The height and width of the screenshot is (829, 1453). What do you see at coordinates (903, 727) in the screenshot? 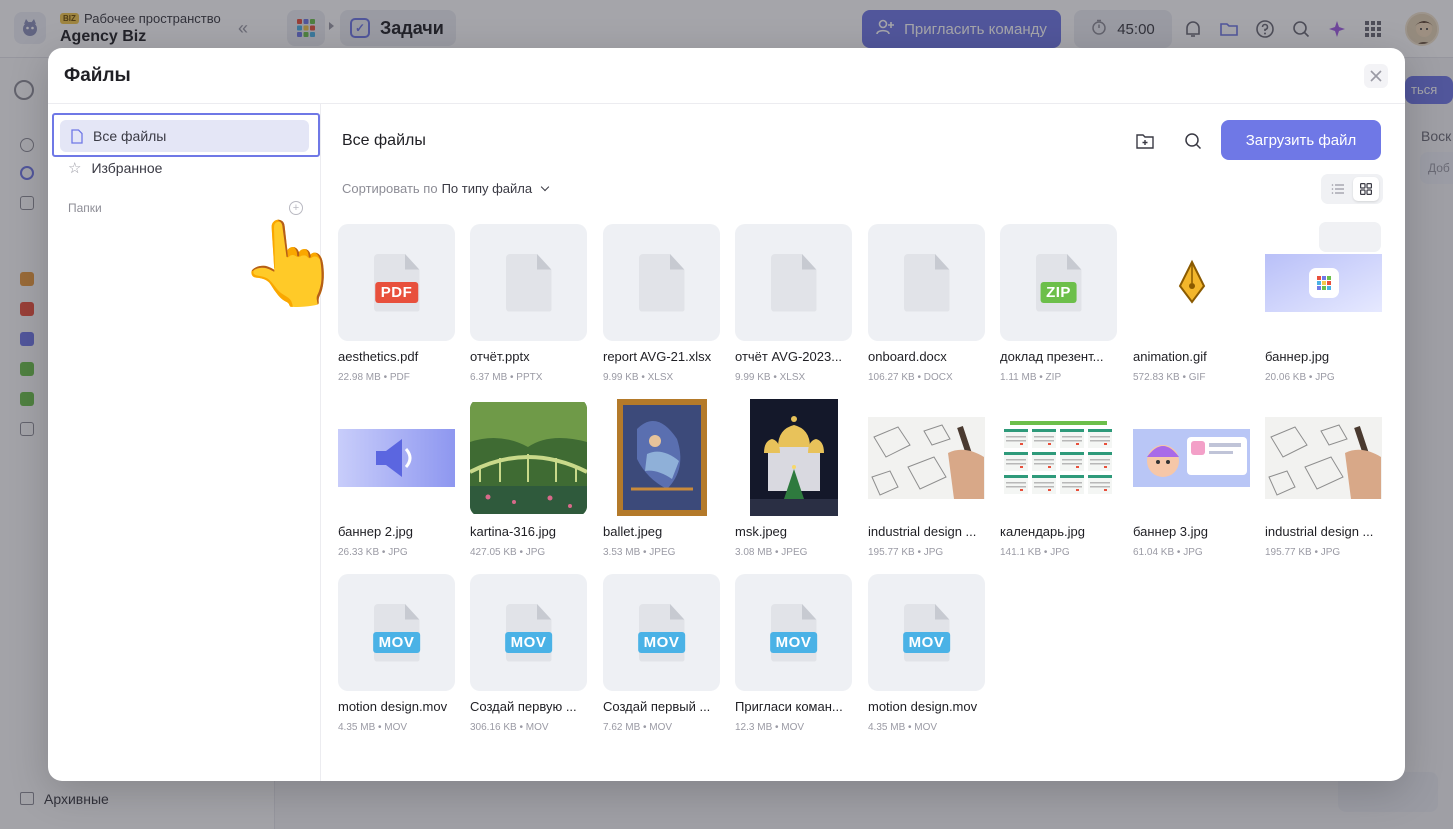
I see `file-meta: 4.35 MB • MOV` at bounding box center [903, 727].